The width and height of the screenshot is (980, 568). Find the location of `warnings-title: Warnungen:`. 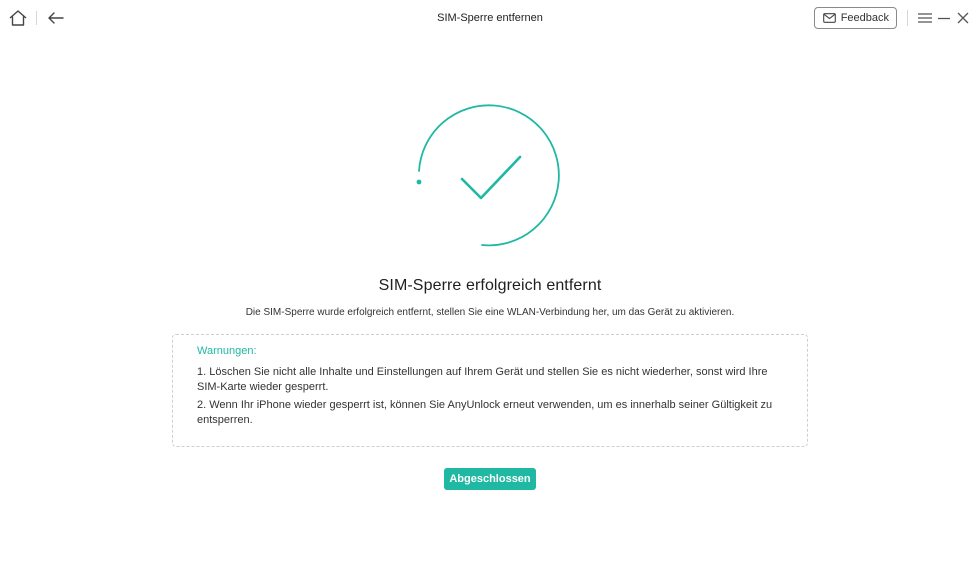

warnings-title: Warnungen: is located at coordinates (227, 351).